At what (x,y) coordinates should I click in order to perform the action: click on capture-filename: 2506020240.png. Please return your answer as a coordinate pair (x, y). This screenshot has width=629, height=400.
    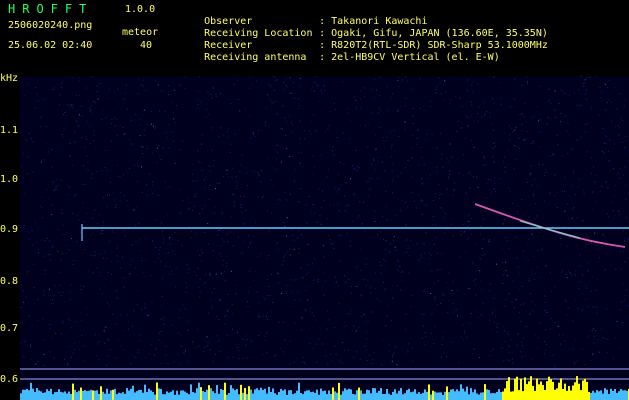
    Looking at the image, I should click on (50, 25).